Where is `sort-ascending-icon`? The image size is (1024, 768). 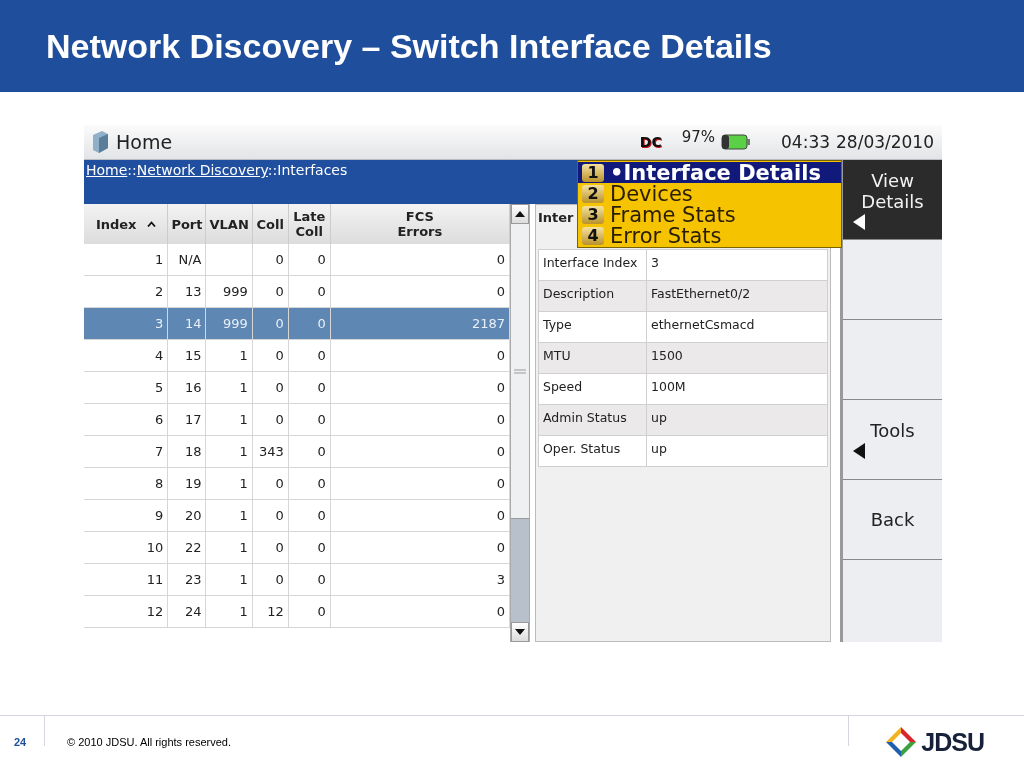
sort-ascending-icon is located at coordinates (151, 224).